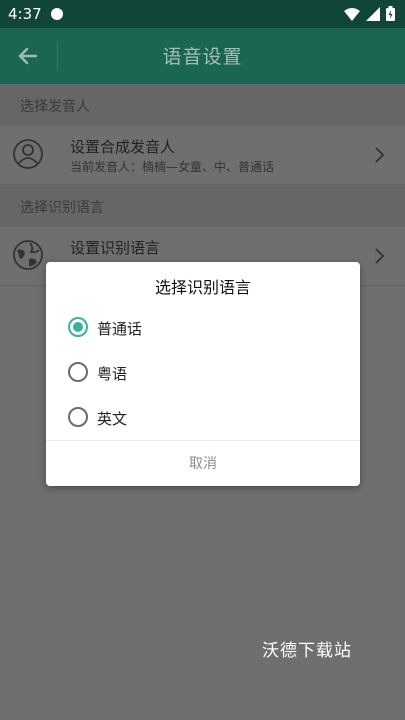 This screenshot has width=405, height=720. What do you see at coordinates (201, 328) in the screenshot?
I see `option-mandarin: 普通话` at bounding box center [201, 328].